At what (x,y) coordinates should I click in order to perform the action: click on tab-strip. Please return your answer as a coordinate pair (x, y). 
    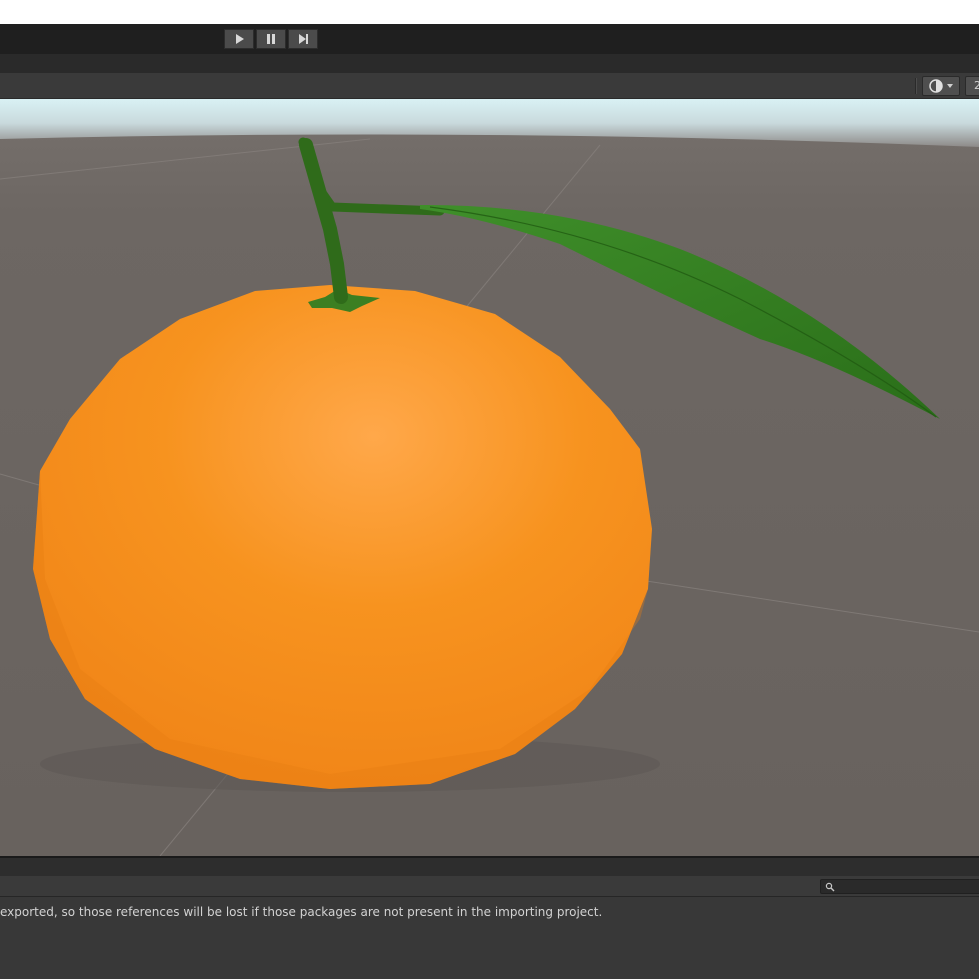
    Looking at the image, I should click on (489, 63).